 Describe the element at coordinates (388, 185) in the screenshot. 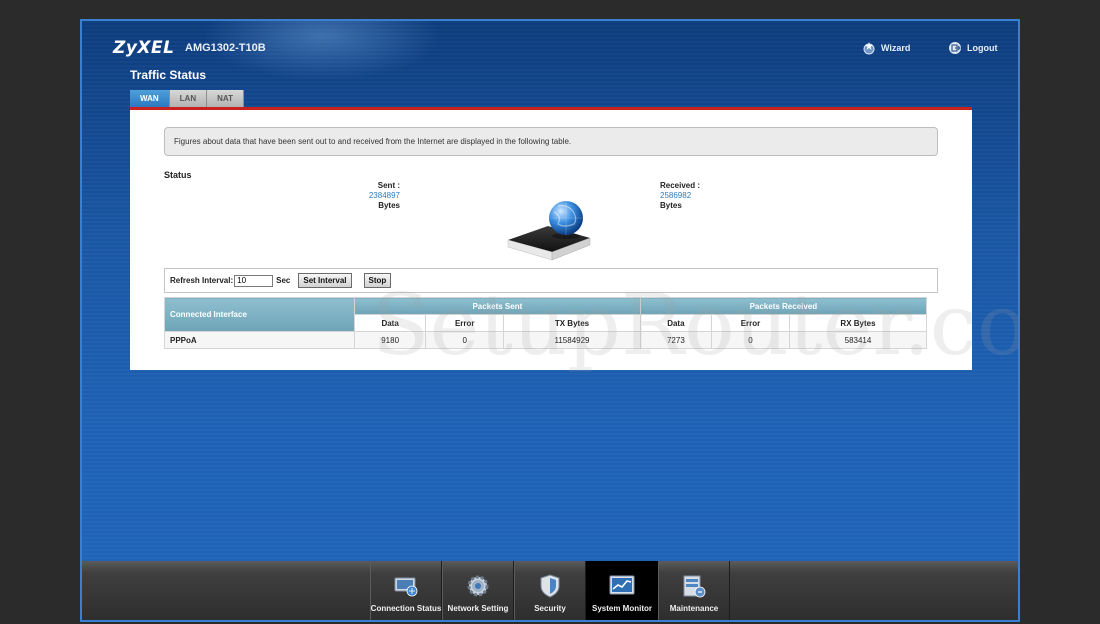

I see `sent-label: Sent :` at that location.